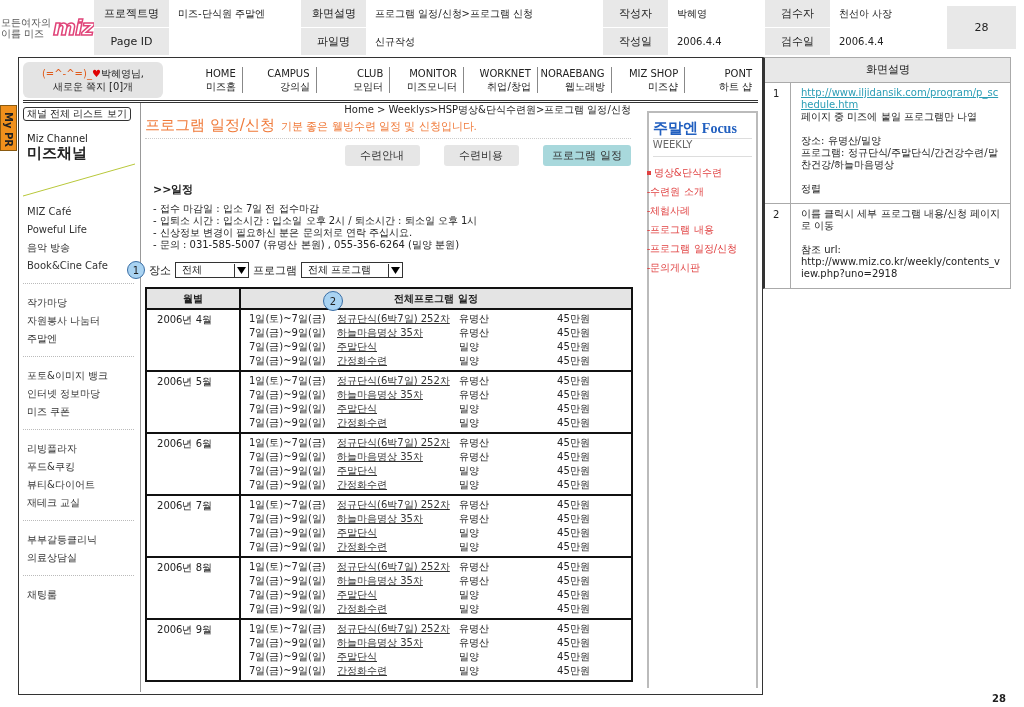  I want to click on header-value: 천선아 사장, so click(866, 13).